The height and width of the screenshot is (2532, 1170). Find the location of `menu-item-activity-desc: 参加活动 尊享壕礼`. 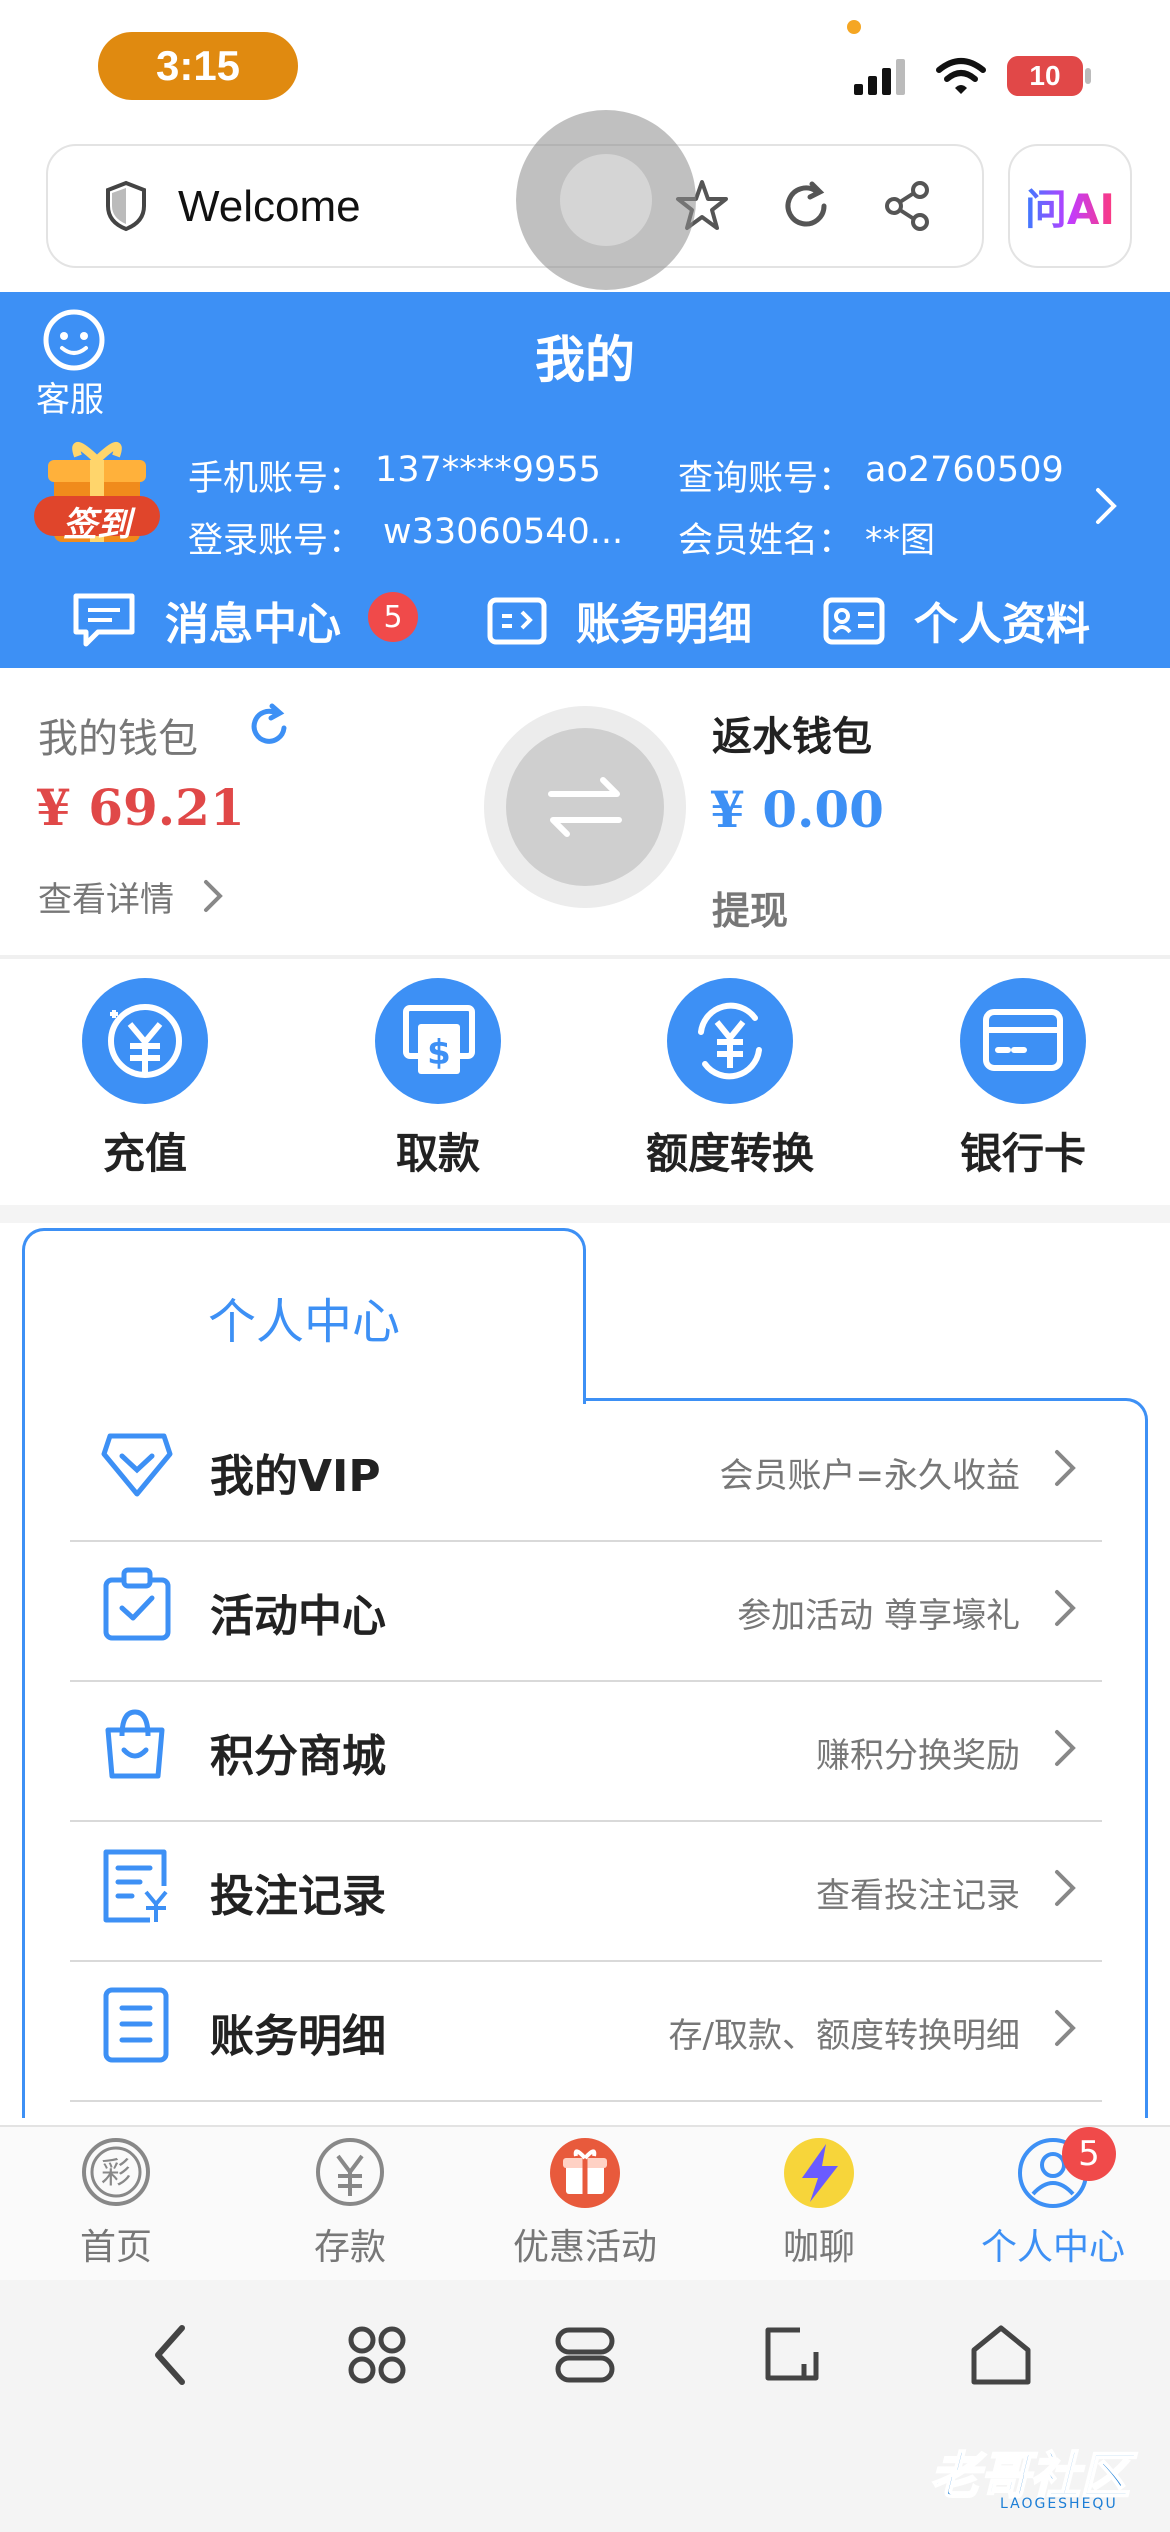

menu-item-activity-desc: 参加活动 尊享壕礼 is located at coordinates (878, 1616).